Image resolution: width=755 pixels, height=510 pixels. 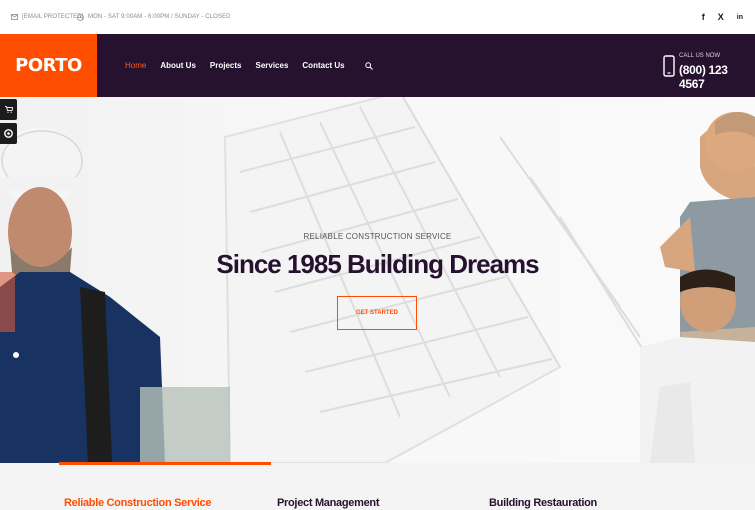 What do you see at coordinates (716, 77) in the screenshot?
I see `phone-number: (800) 123 4567` at bounding box center [716, 77].